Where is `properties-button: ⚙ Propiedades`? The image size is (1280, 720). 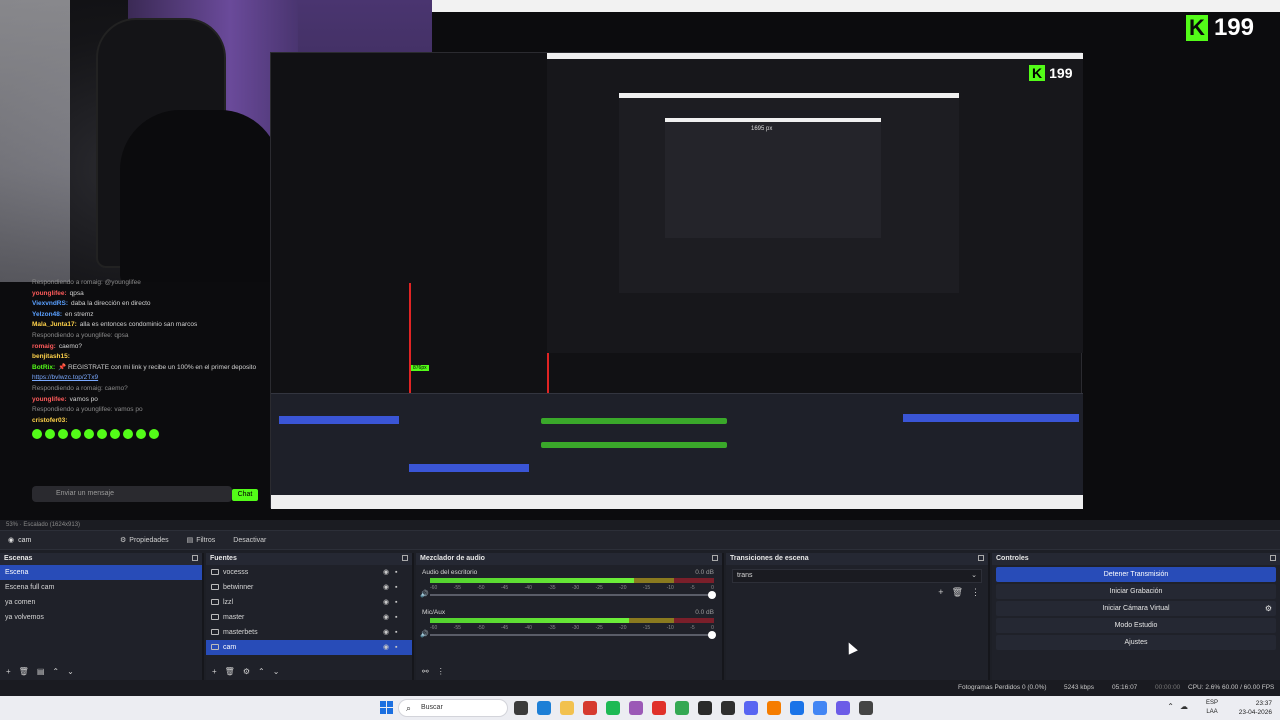 properties-button: ⚙ Propiedades is located at coordinates (144, 540).